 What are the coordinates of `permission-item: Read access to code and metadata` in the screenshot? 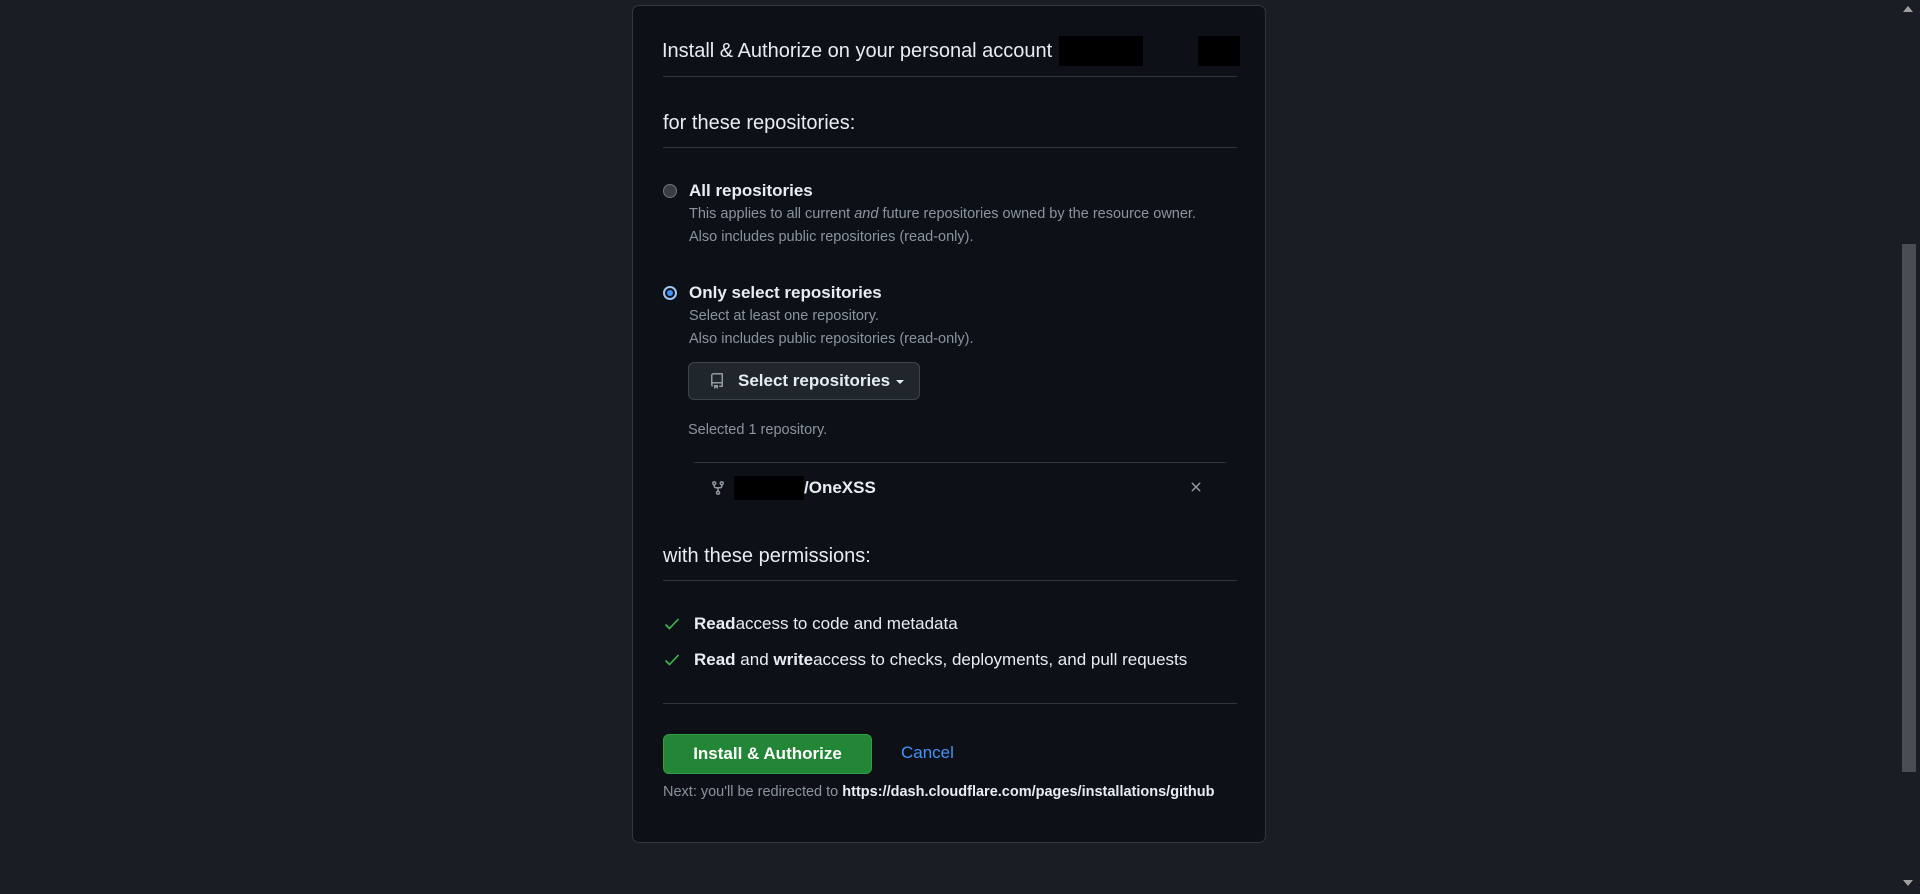 It's located at (811, 624).